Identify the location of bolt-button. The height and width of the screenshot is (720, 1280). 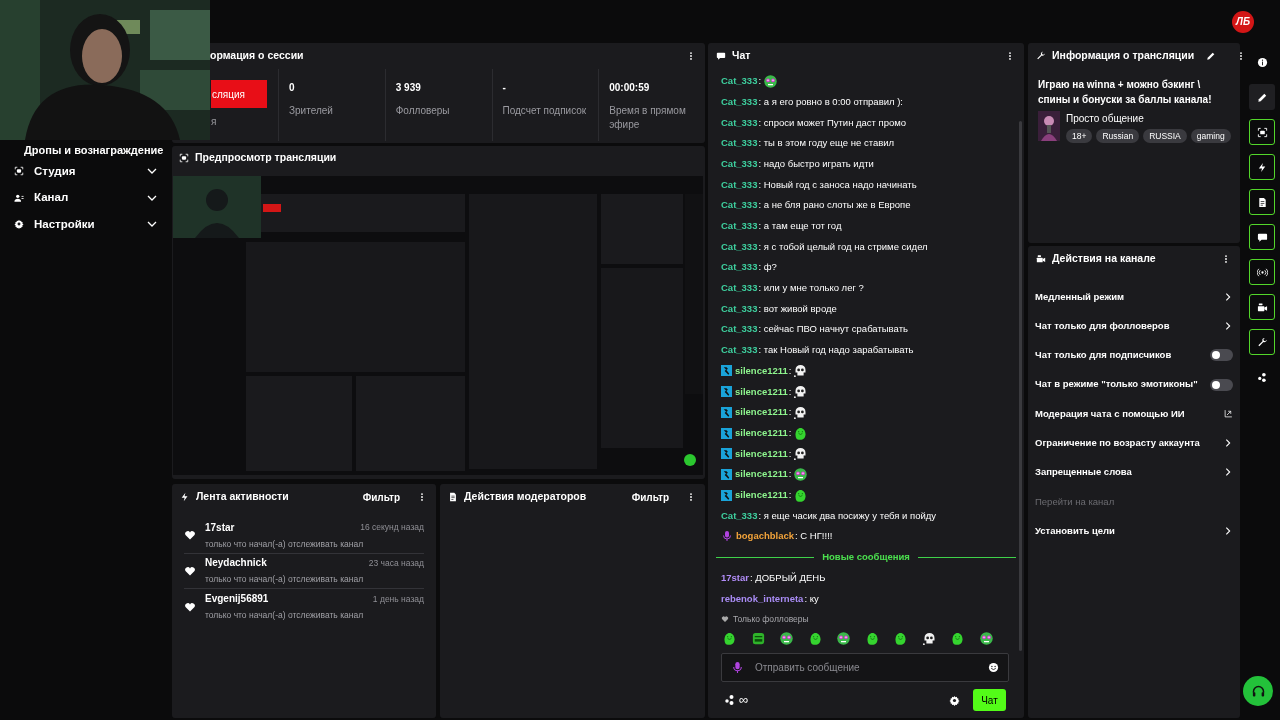
(1262, 167).